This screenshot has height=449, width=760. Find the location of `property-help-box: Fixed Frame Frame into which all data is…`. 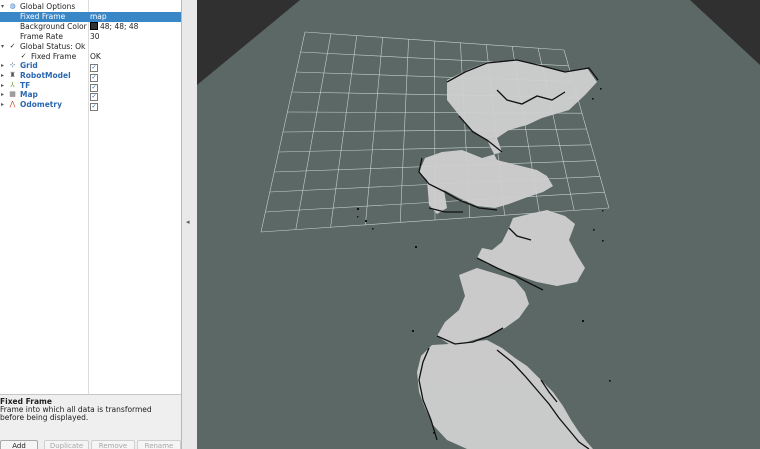

property-help-box: Fixed Frame Frame into which all data is… is located at coordinates (90, 417).